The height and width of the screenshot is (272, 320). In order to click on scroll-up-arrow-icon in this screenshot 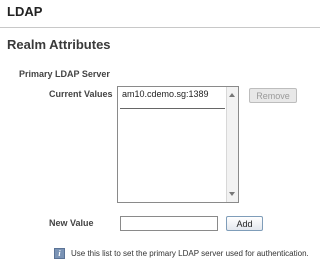, I will do `click(232, 95)`.